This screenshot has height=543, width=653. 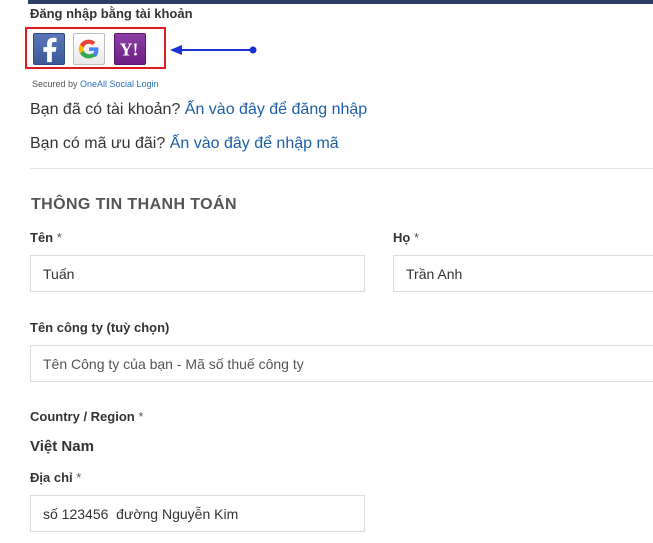 I want to click on secured-by-note: Secured by OneAll Social Login, so click(x=95, y=84).